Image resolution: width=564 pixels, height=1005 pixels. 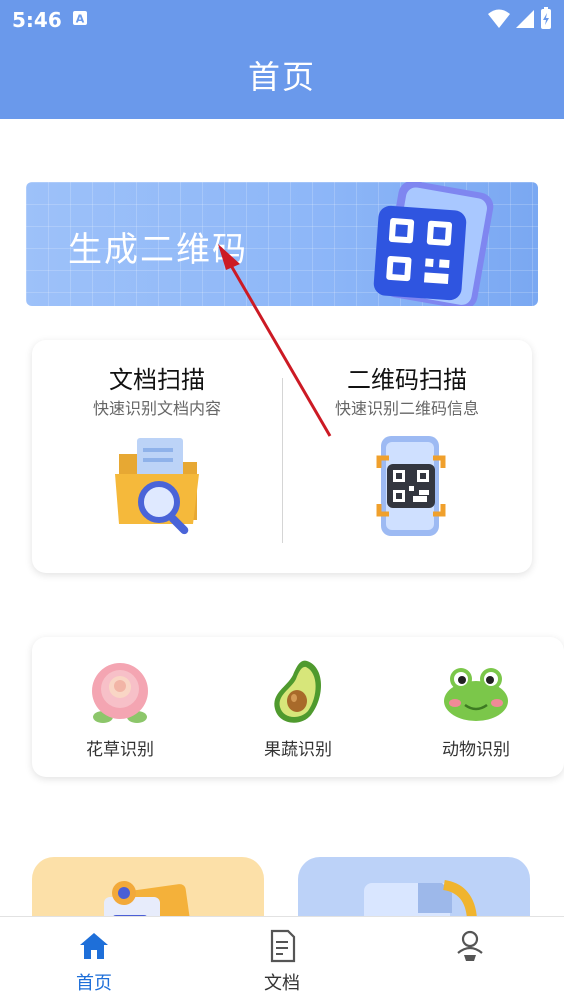 I want to click on animal-identify-label: 动物识别, so click(x=476, y=750).